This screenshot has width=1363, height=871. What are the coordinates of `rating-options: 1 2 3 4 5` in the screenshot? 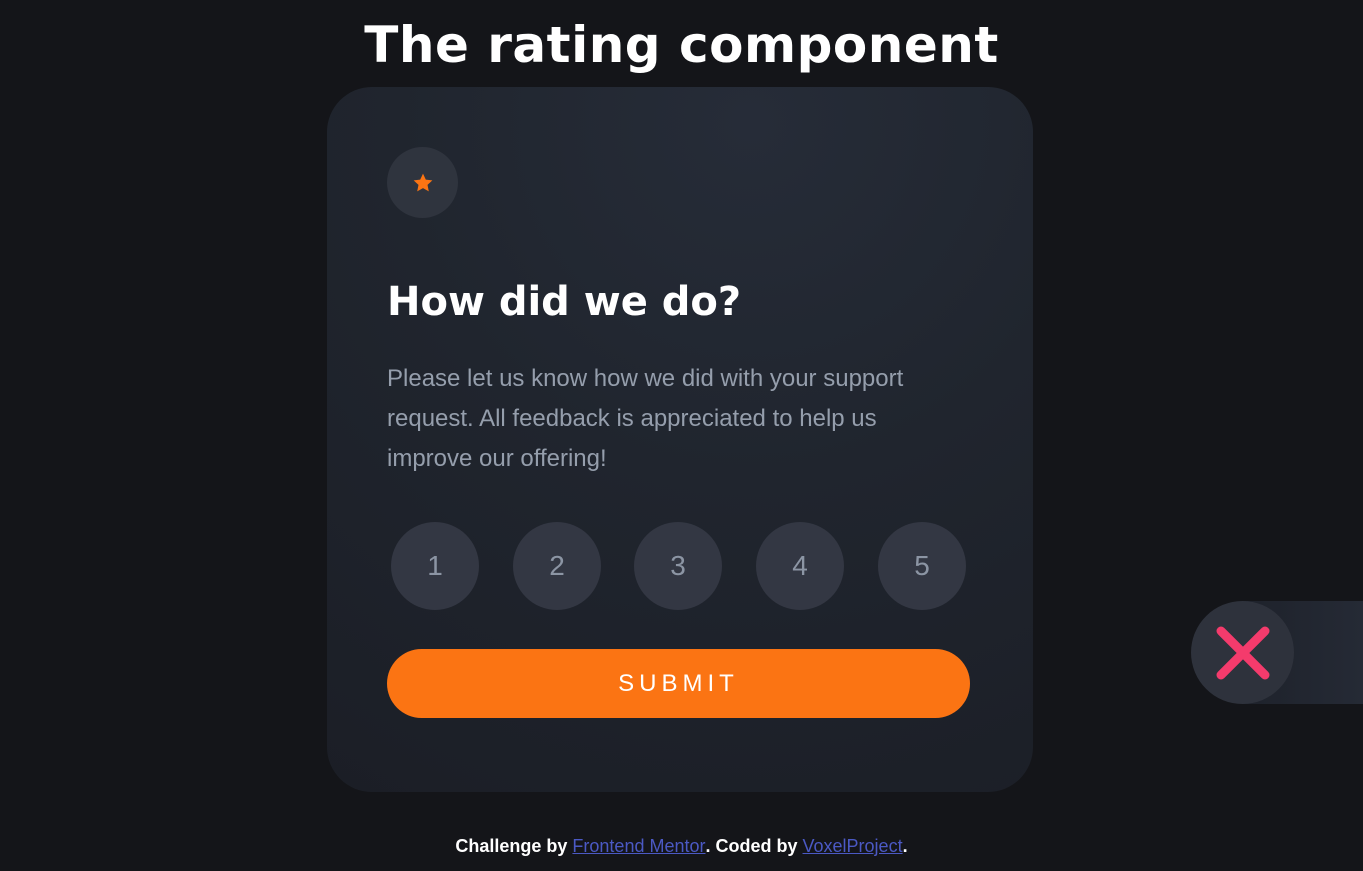 It's located at (679, 566).